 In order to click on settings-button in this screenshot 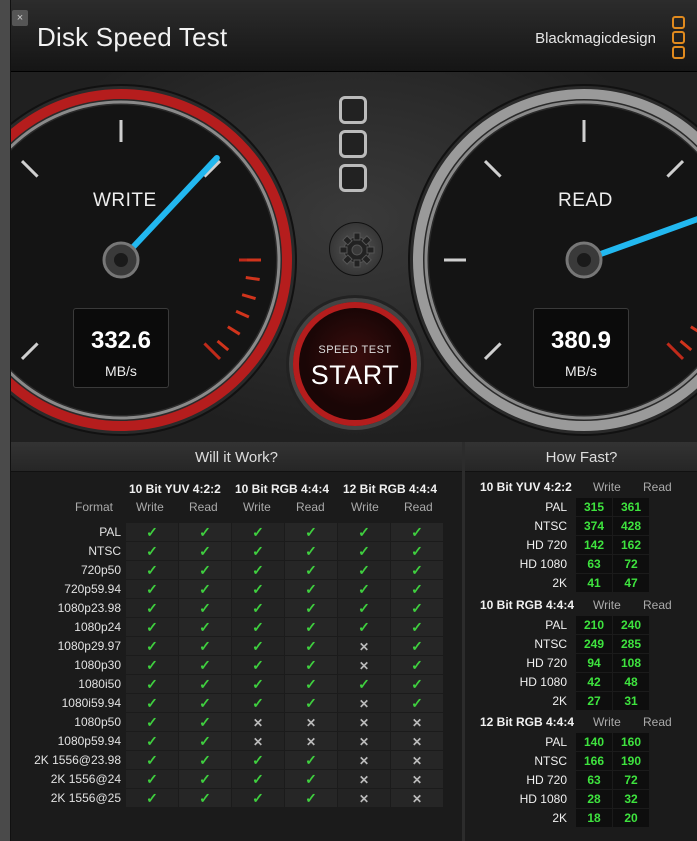, I will do `click(356, 249)`.